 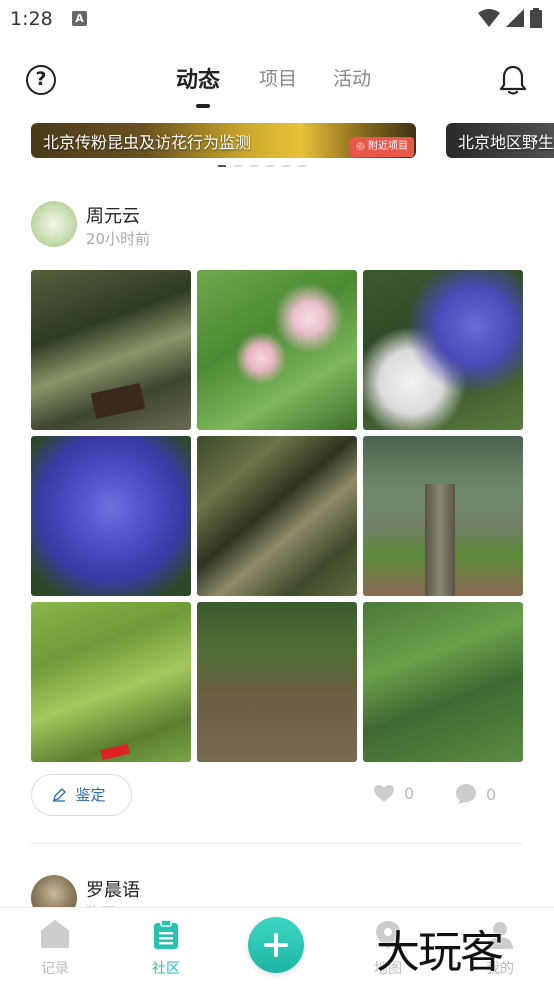 I want to click on add-record-button, so click(x=276, y=945).